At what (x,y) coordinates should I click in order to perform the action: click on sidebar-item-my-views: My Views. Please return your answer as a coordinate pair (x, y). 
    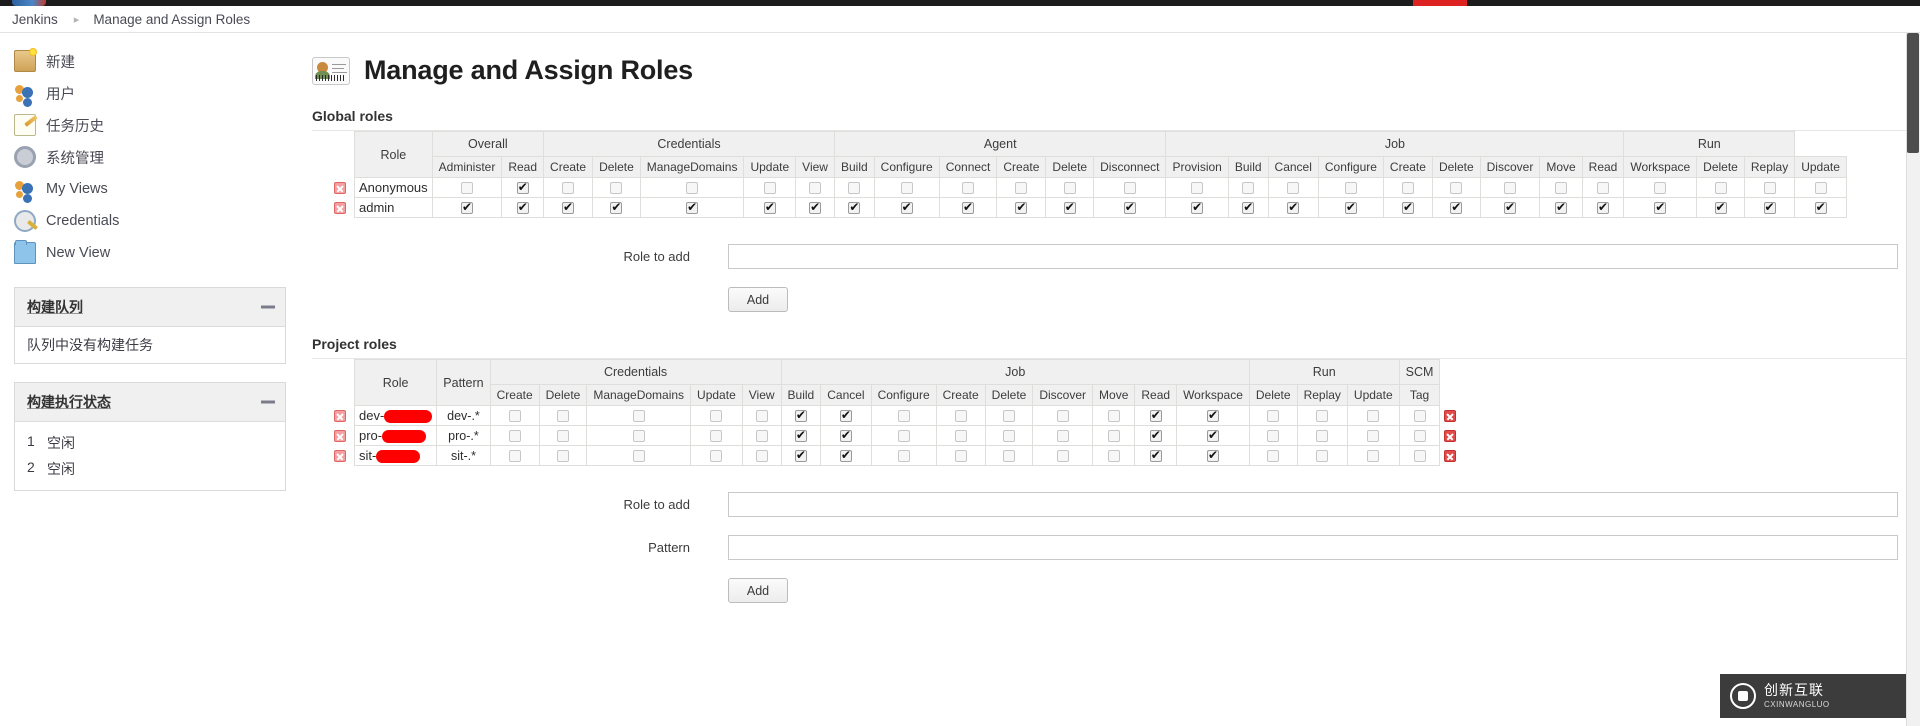
    Looking at the image, I should click on (157, 189).